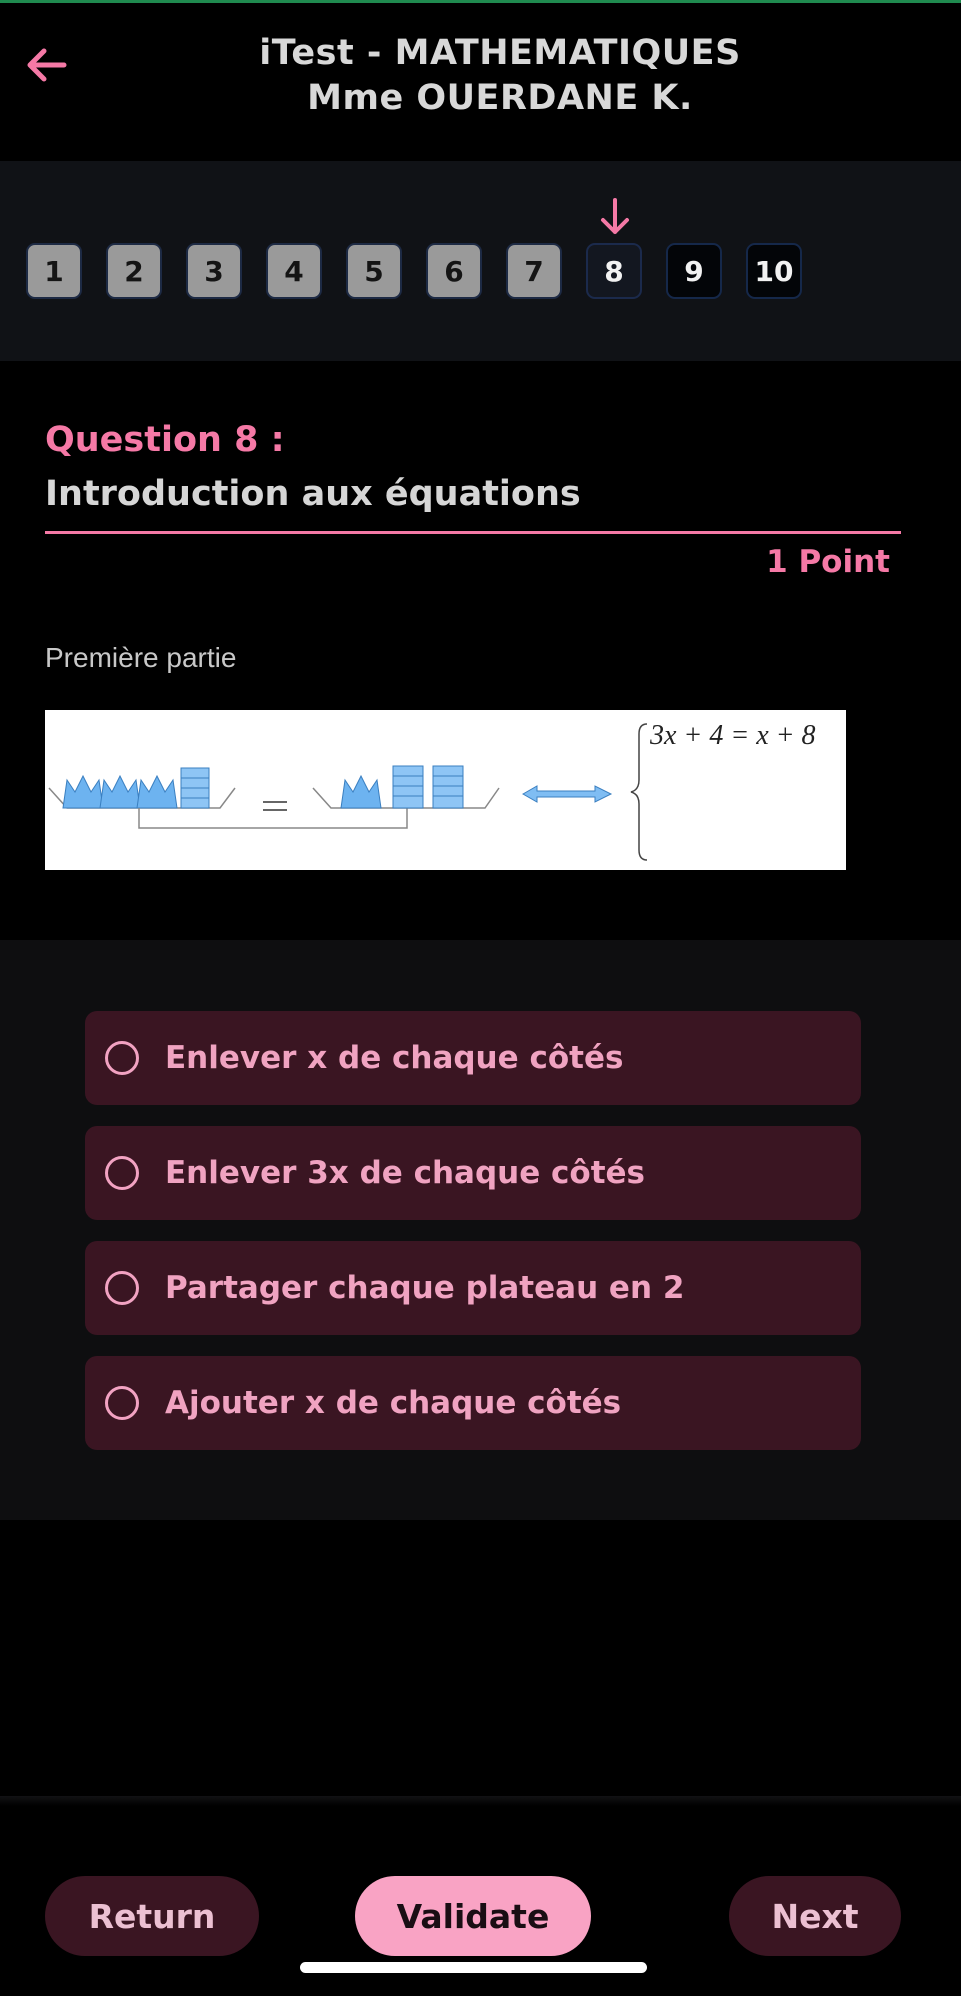 This screenshot has height=1996, width=961. Describe the element at coordinates (134, 271) in the screenshot. I see `question-nav-button-2: 2` at that location.